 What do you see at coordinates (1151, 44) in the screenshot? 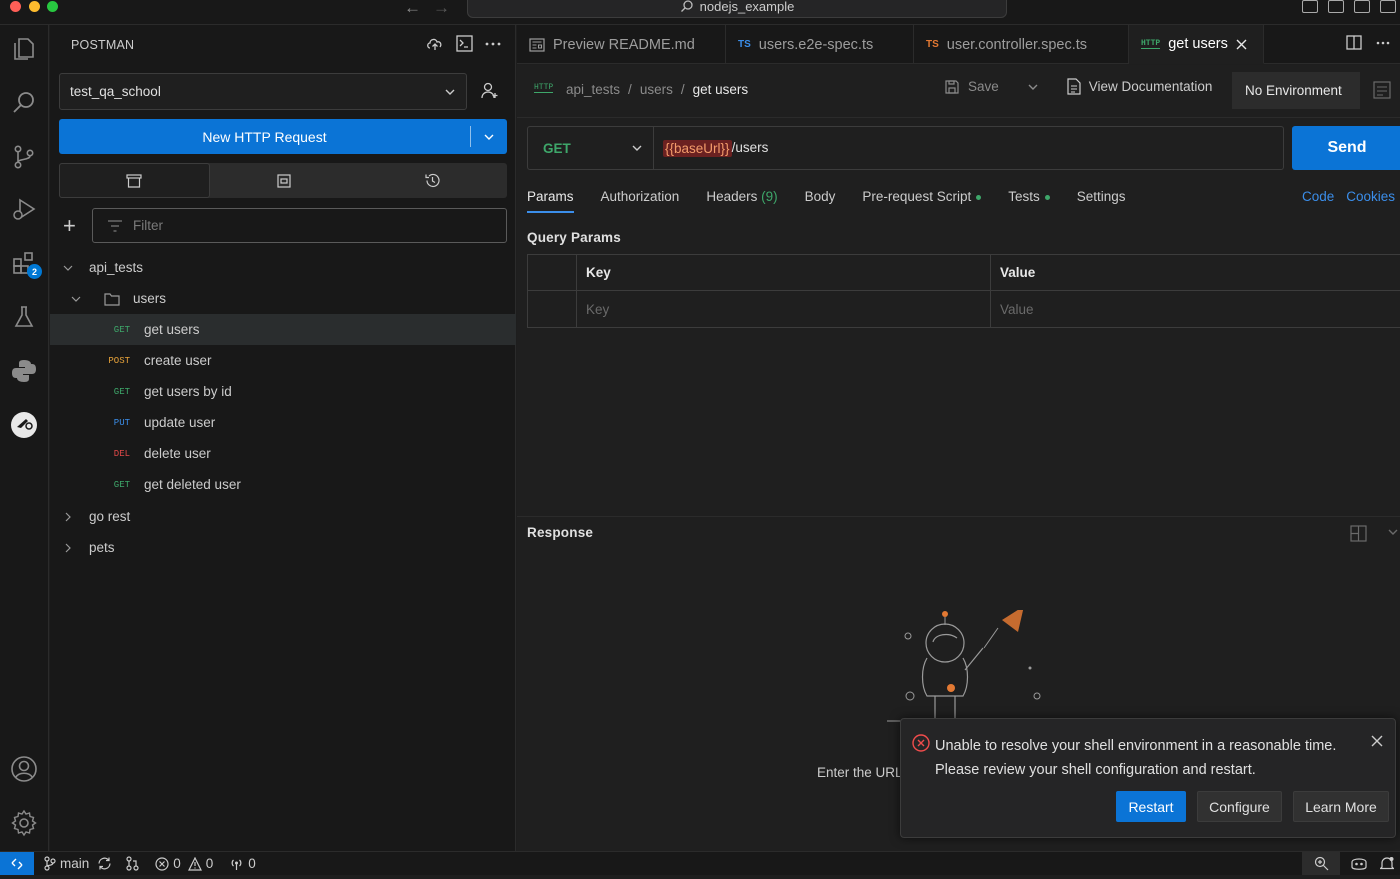
I see `http-icon: HTTP` at bounding box center [1151, 44].